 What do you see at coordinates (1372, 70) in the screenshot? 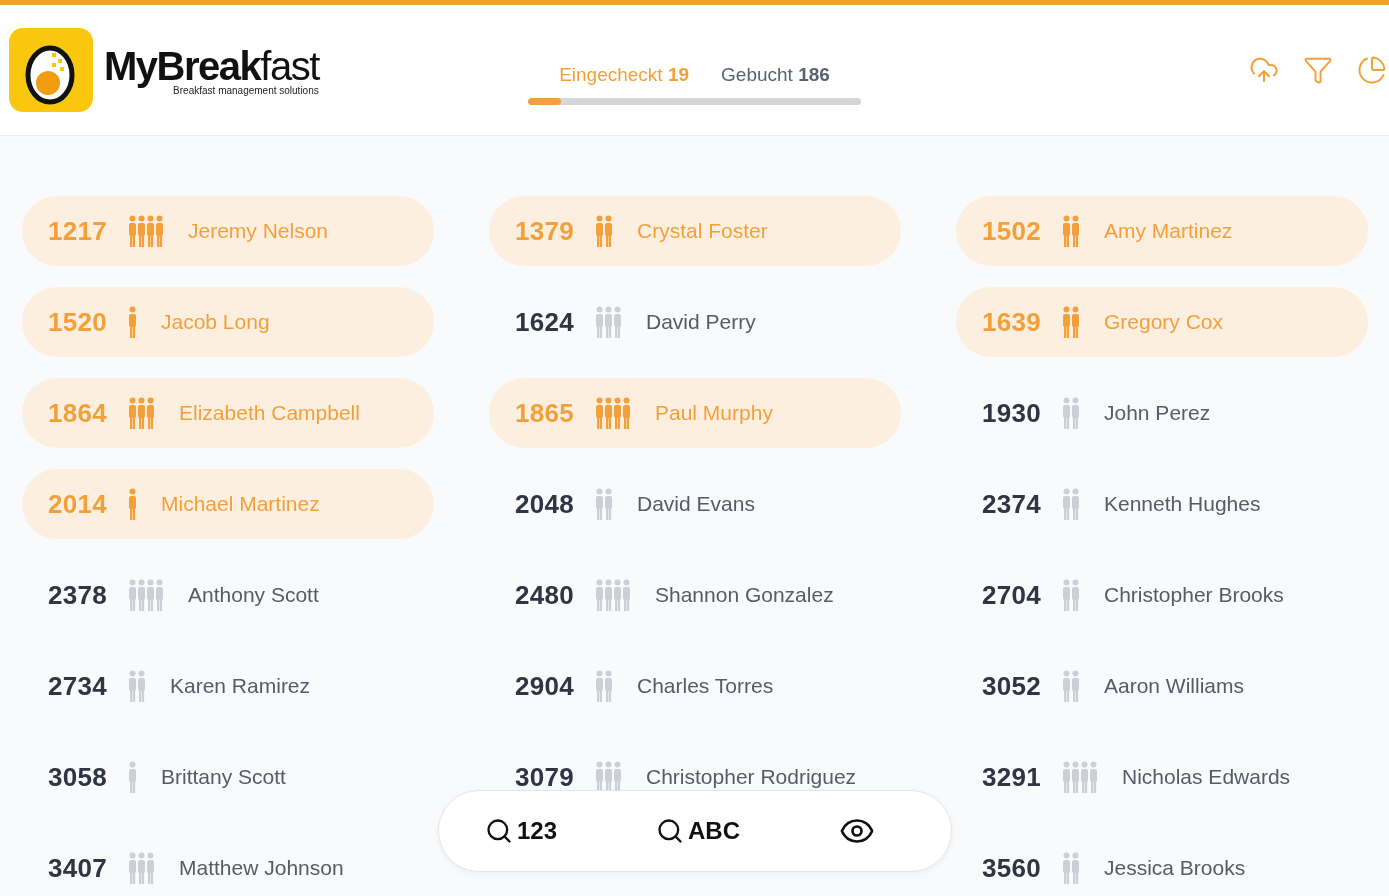
I see `pie-chart-icon` at bounding box center [1372, 70].